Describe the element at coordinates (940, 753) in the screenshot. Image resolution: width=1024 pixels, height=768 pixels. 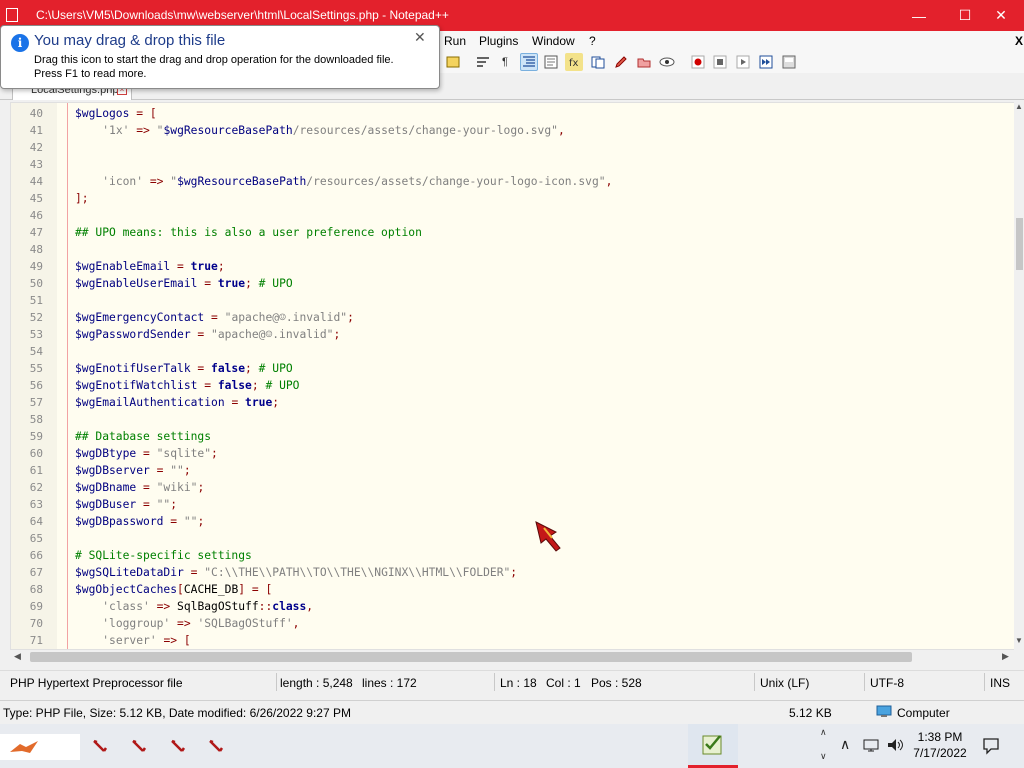
I see `clock-date: 7/17/2022` at that location.